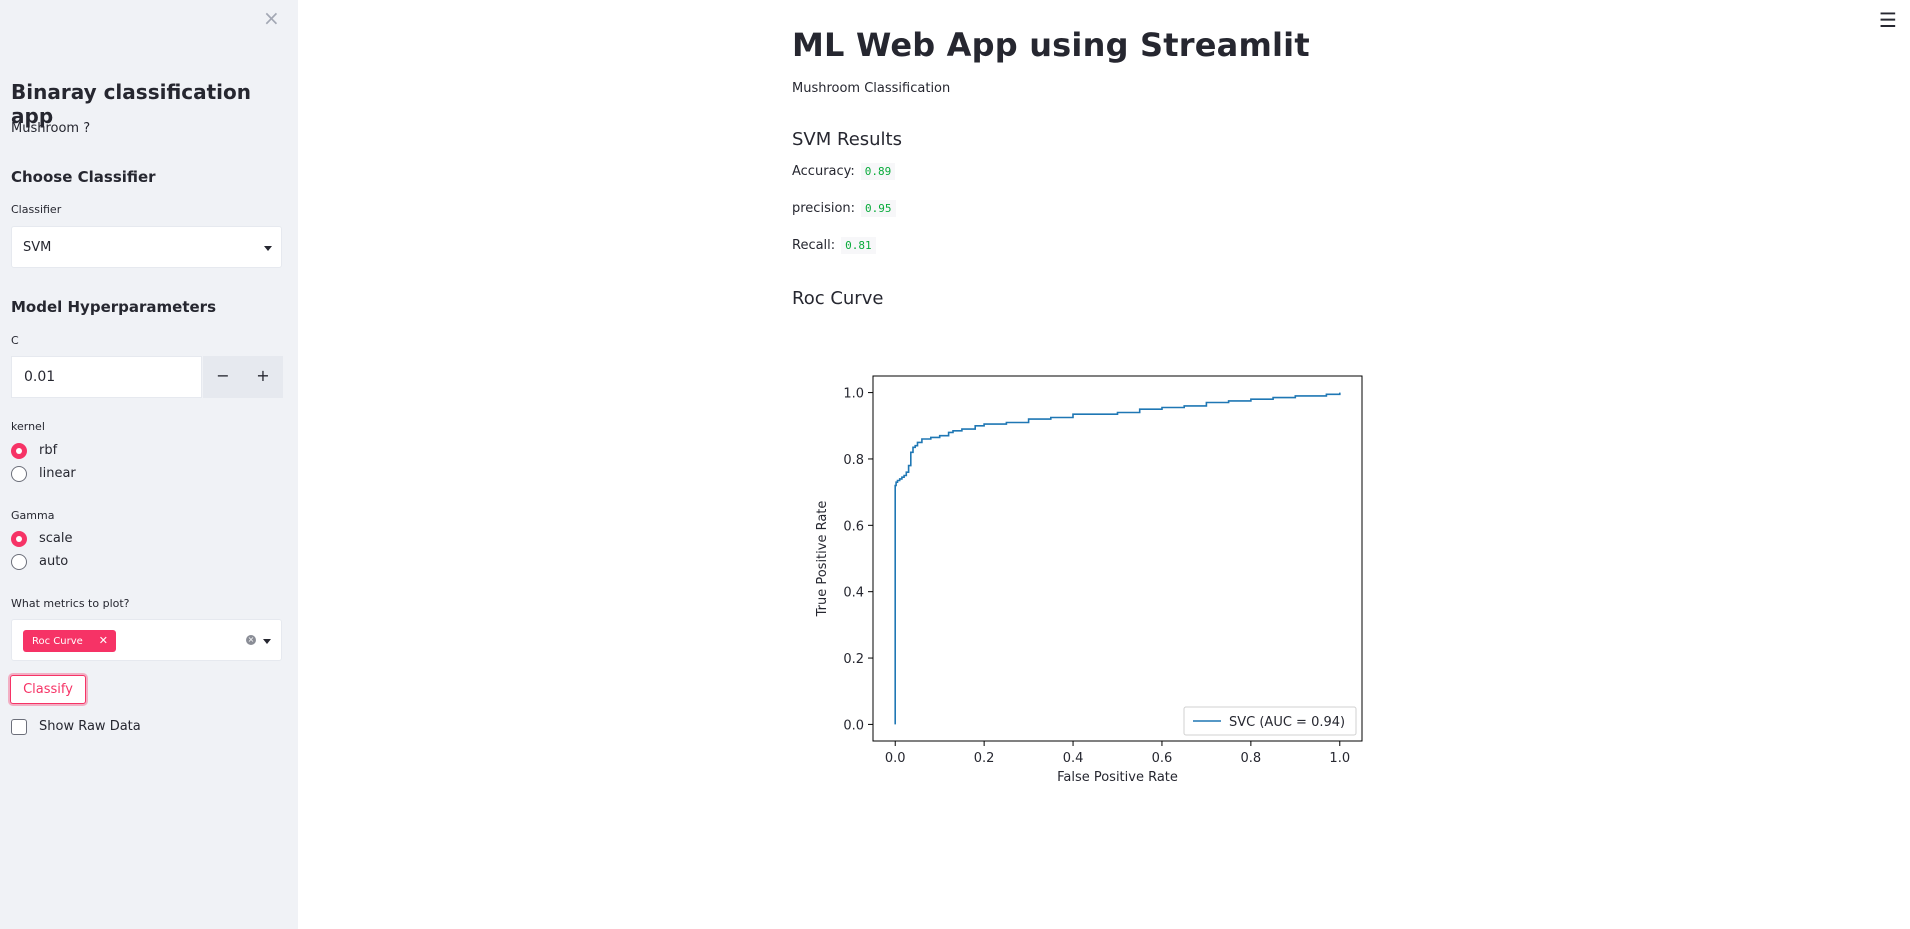 This screenshot has width=1910, height=929. What do you see at coordinates (28, 426) in the screenshot?
I see `kernel-label: kernel` at bounding box center [28, 426].